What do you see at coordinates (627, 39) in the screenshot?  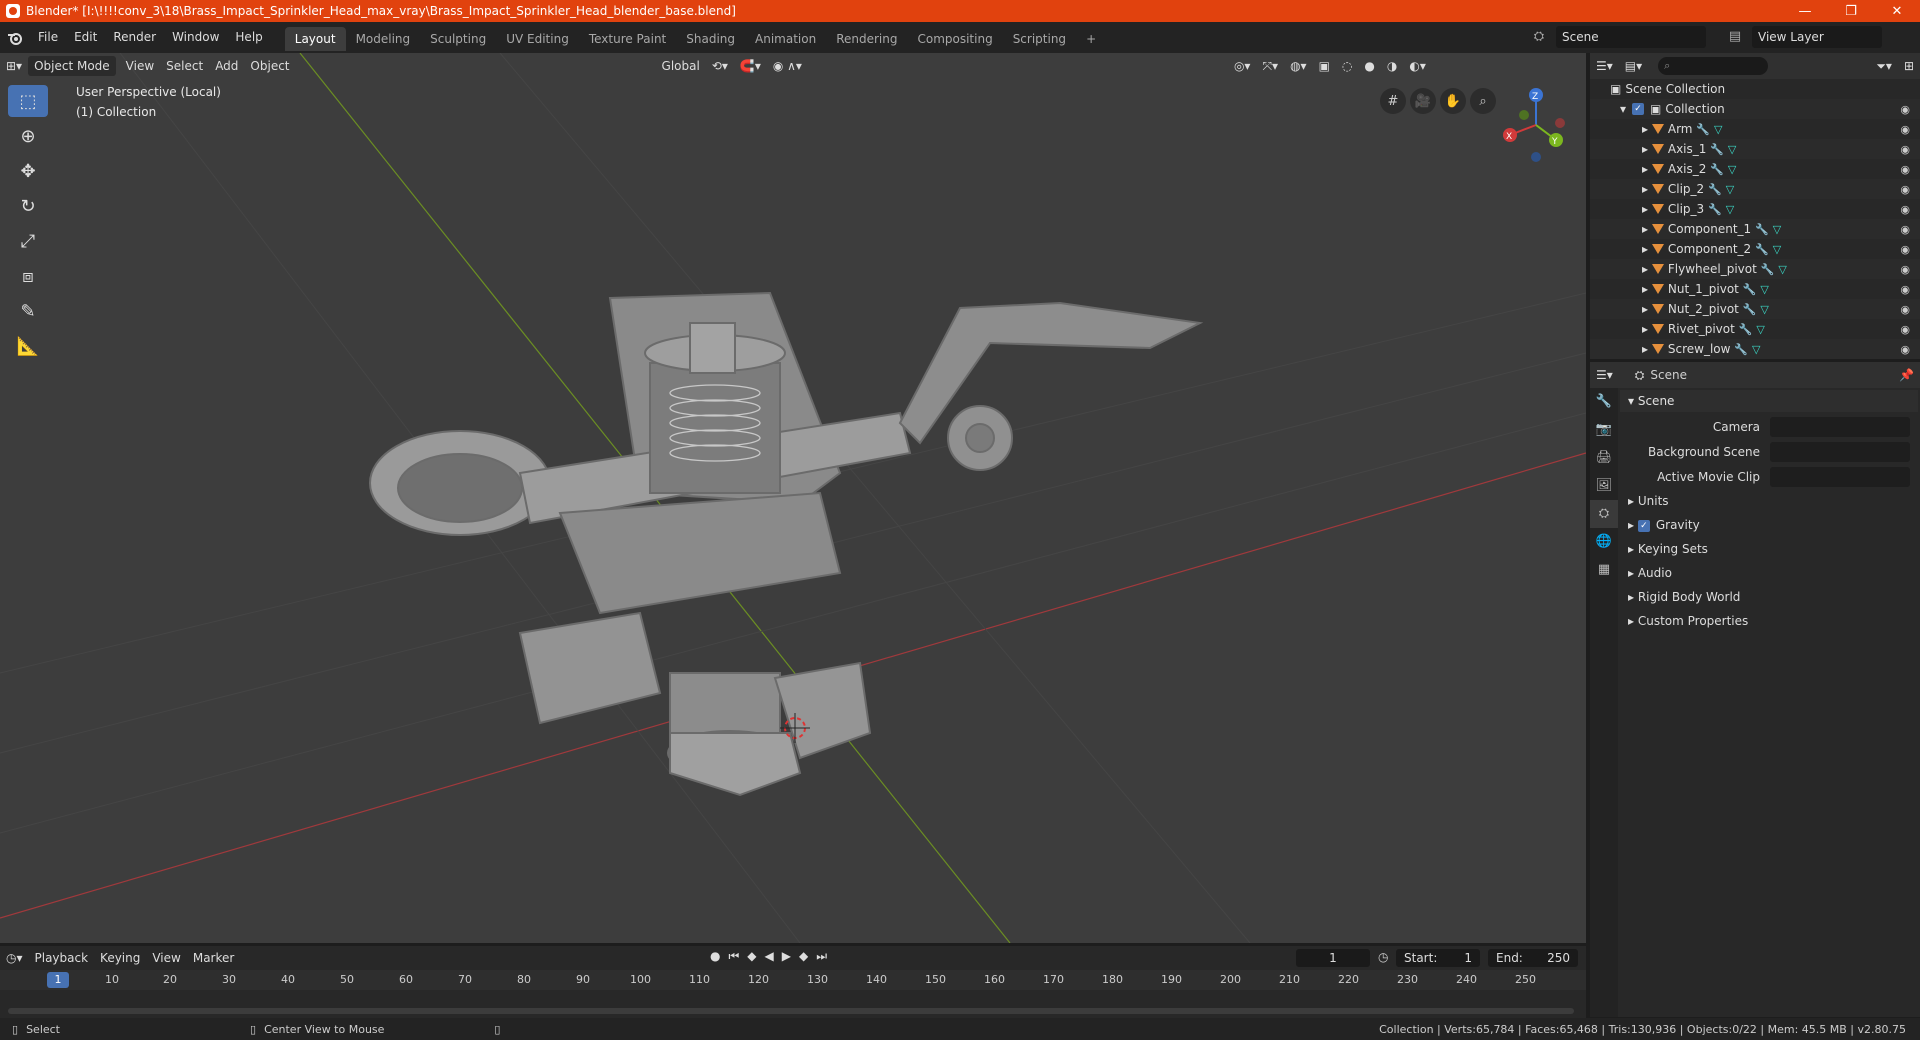 I see `tab-texture-paint: Texture Paint` at bounding box center [627, 39].